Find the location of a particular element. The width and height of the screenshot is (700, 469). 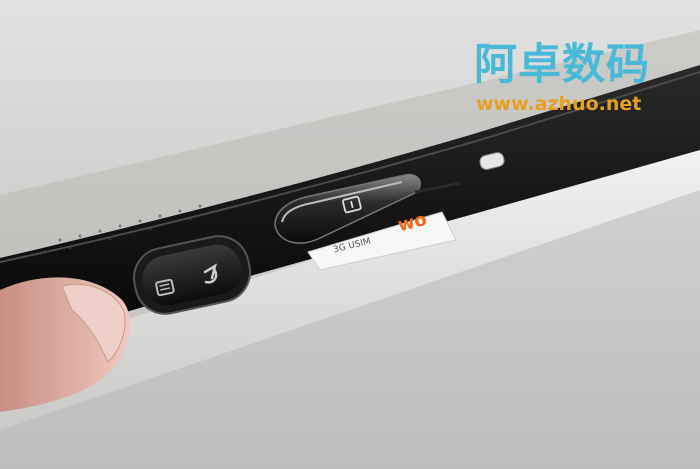

watermark-url: www.azhuo.net is located at coordinates (559, 104).